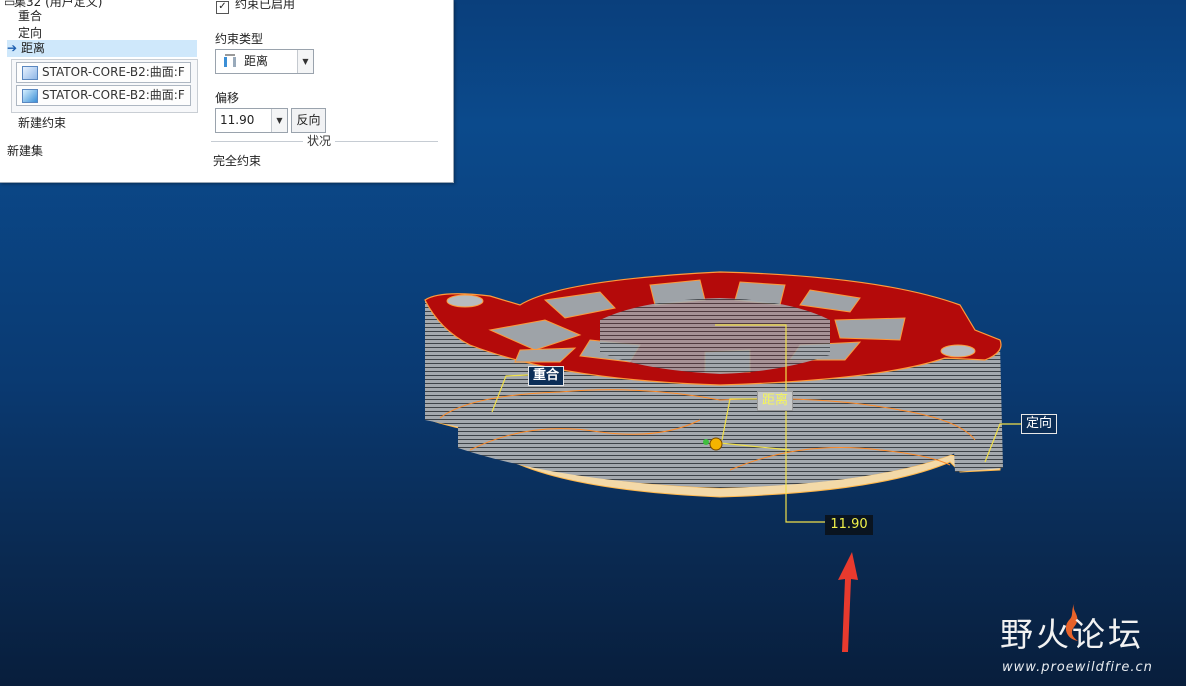 The width and height of the screenshot is (1186, 686). Describe the element at coordinates (256, 61) in the screenshot. I see `constraint-type-value: 距离` at that location.